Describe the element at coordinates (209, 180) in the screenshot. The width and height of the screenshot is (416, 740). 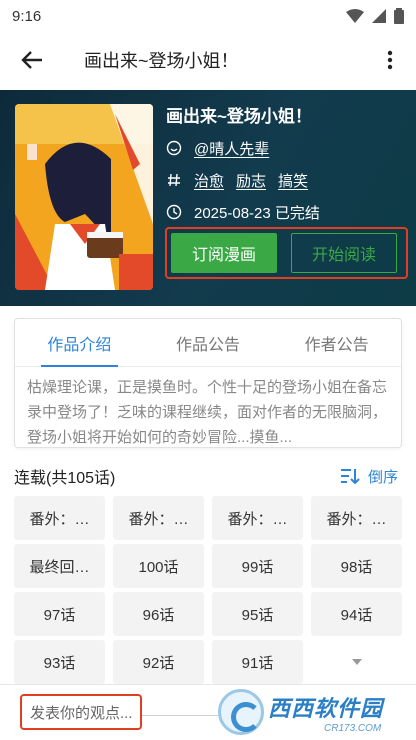
I see `tag-link: 治愈` at that location.